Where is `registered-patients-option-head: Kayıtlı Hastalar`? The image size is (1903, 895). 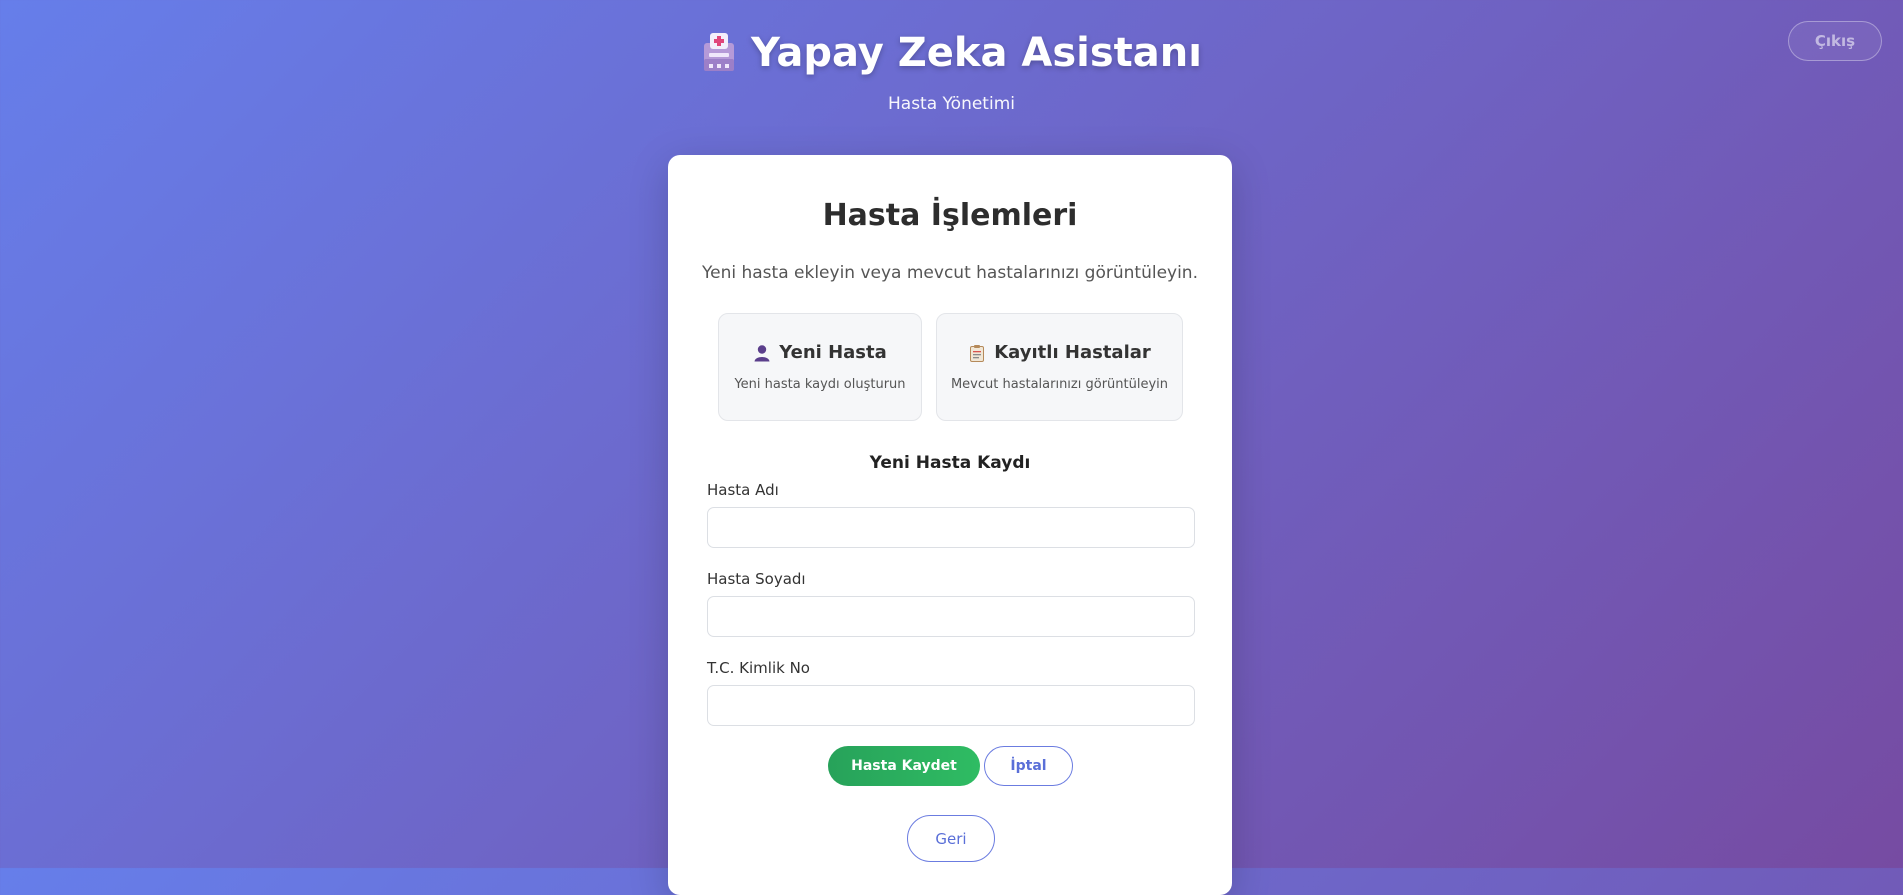
registered-patients-option-head: Kayıtlı Hastalar is located at coordinates (1059, 352).